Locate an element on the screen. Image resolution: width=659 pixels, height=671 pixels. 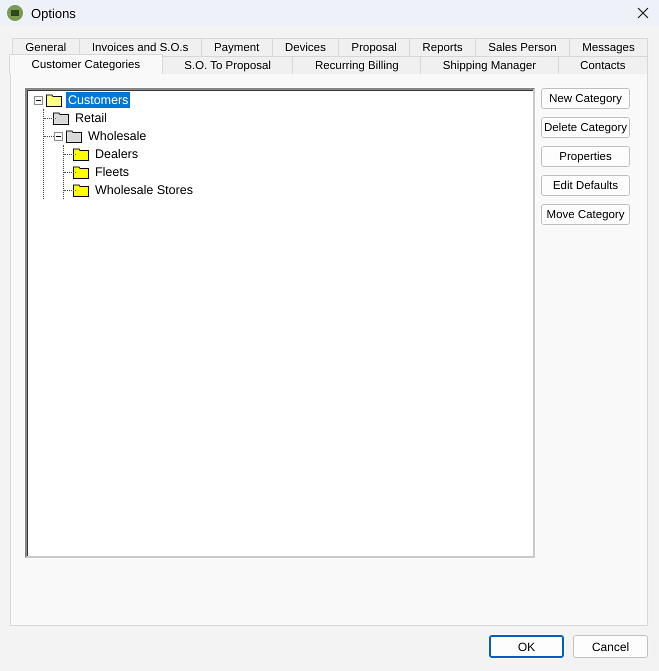
tab: Messages is located at coordinates (608, 47).